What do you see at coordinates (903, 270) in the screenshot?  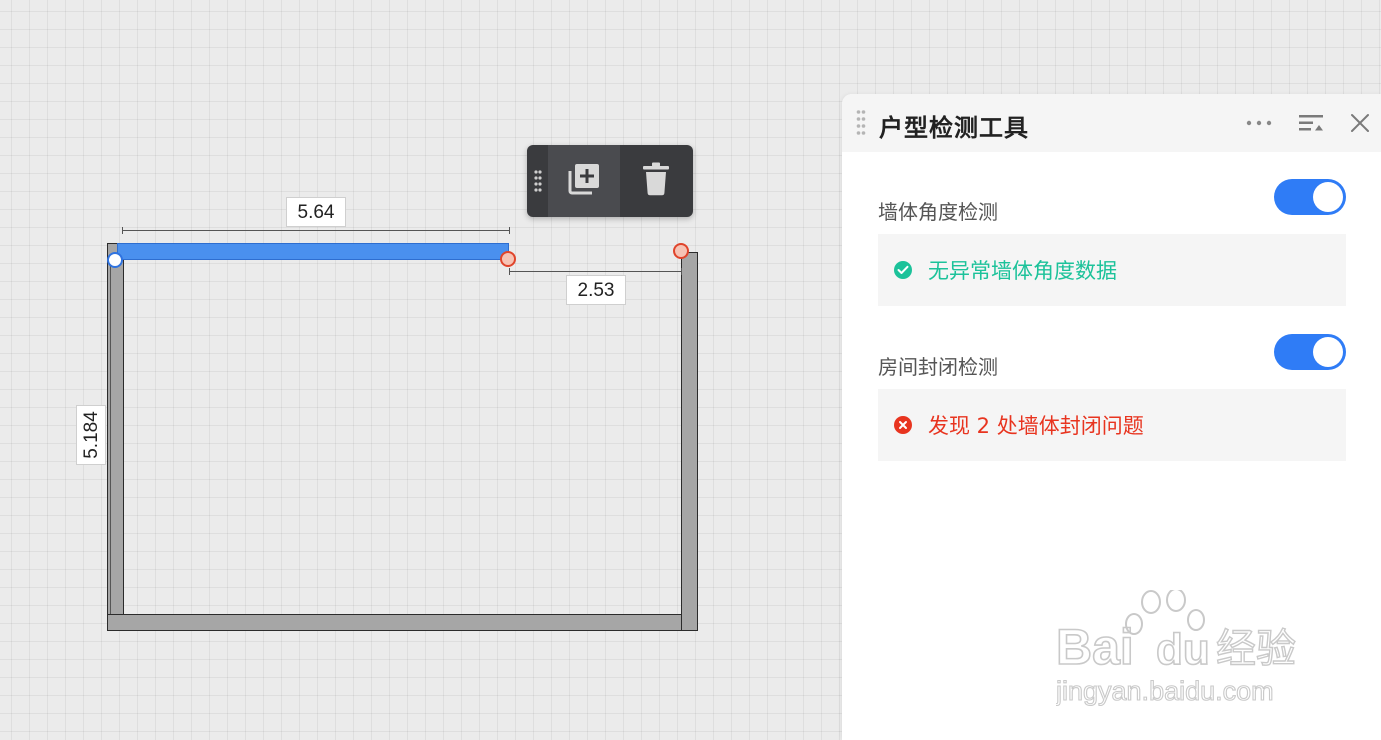 I see `check-circle-icon` at bounding box center [903, 270].